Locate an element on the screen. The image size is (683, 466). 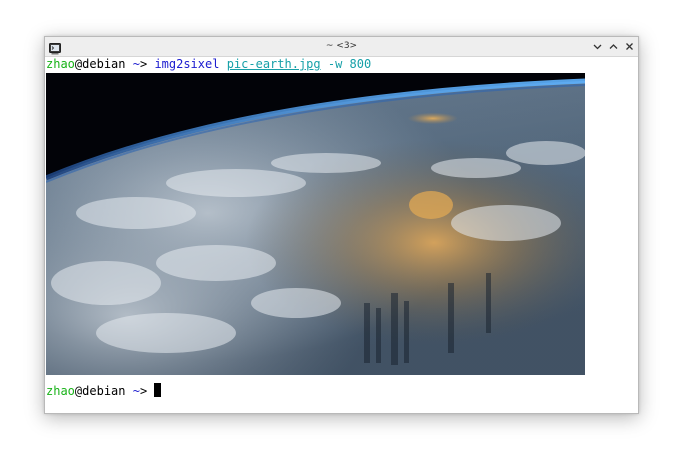
chevron-down-icon is located at coordinates (597, 46).